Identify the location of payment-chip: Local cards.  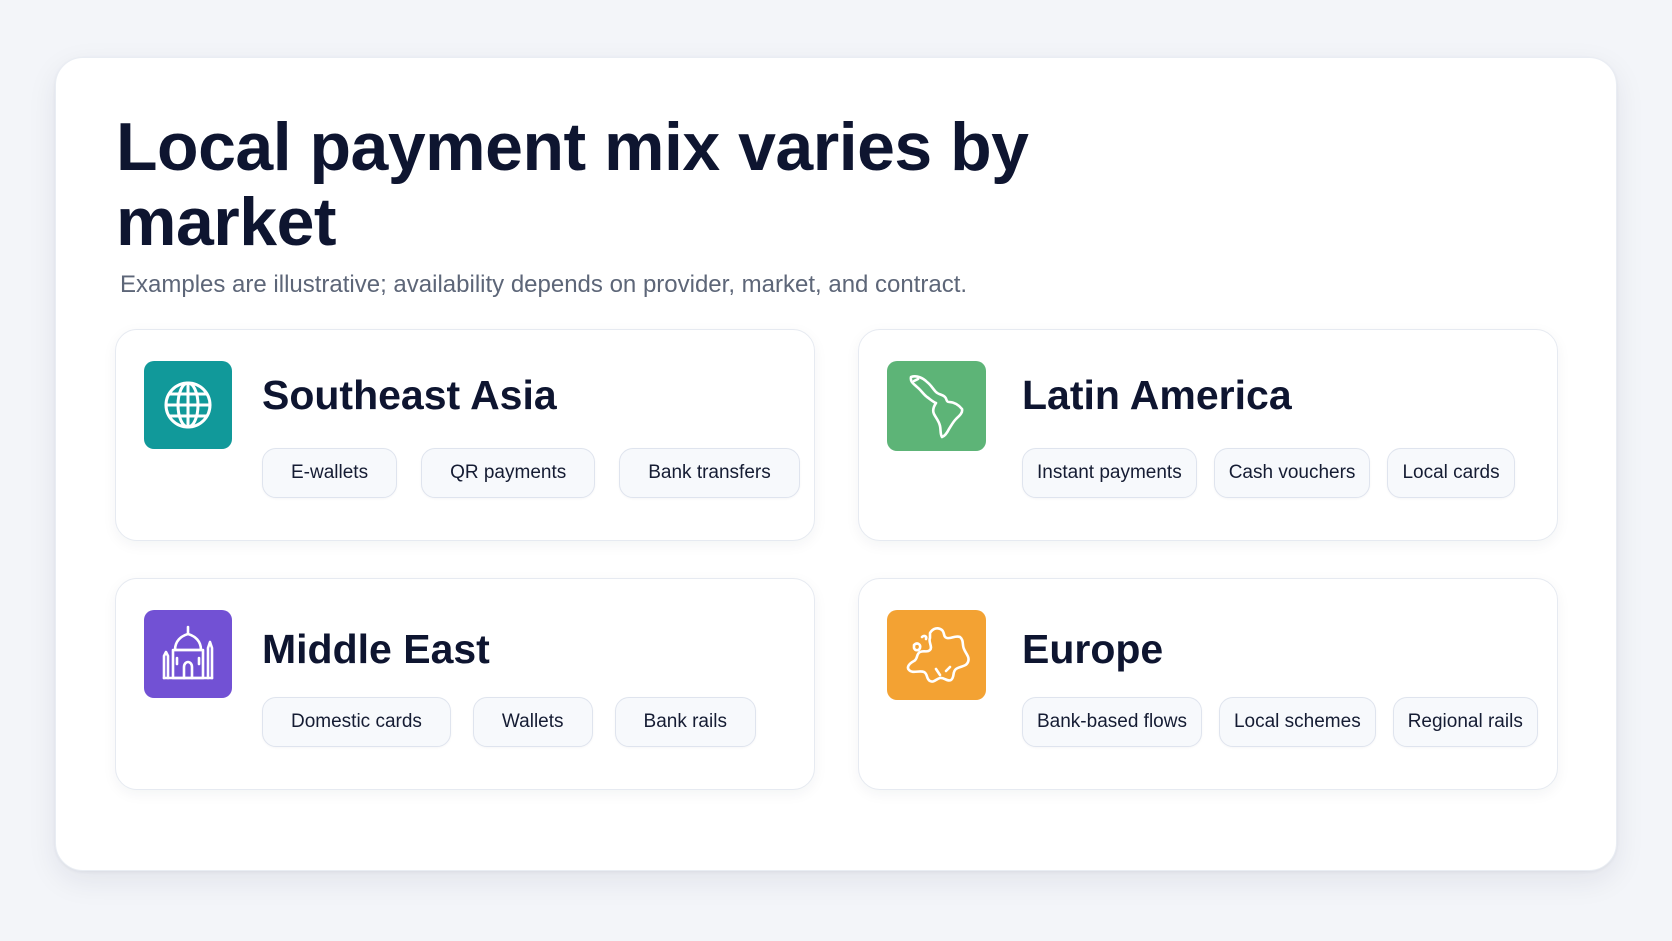
(1451, 473).